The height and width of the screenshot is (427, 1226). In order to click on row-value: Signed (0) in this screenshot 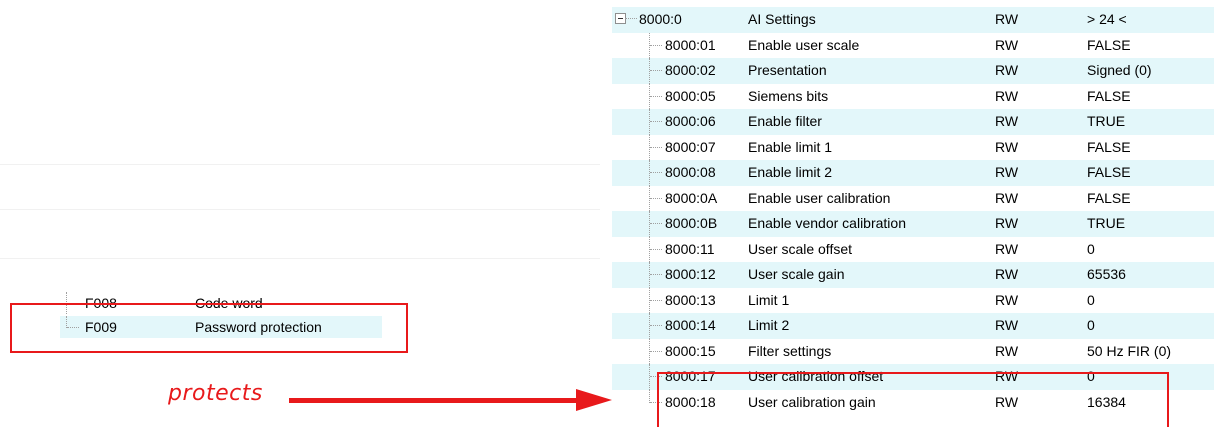, I will do `click(1119, 70)`.